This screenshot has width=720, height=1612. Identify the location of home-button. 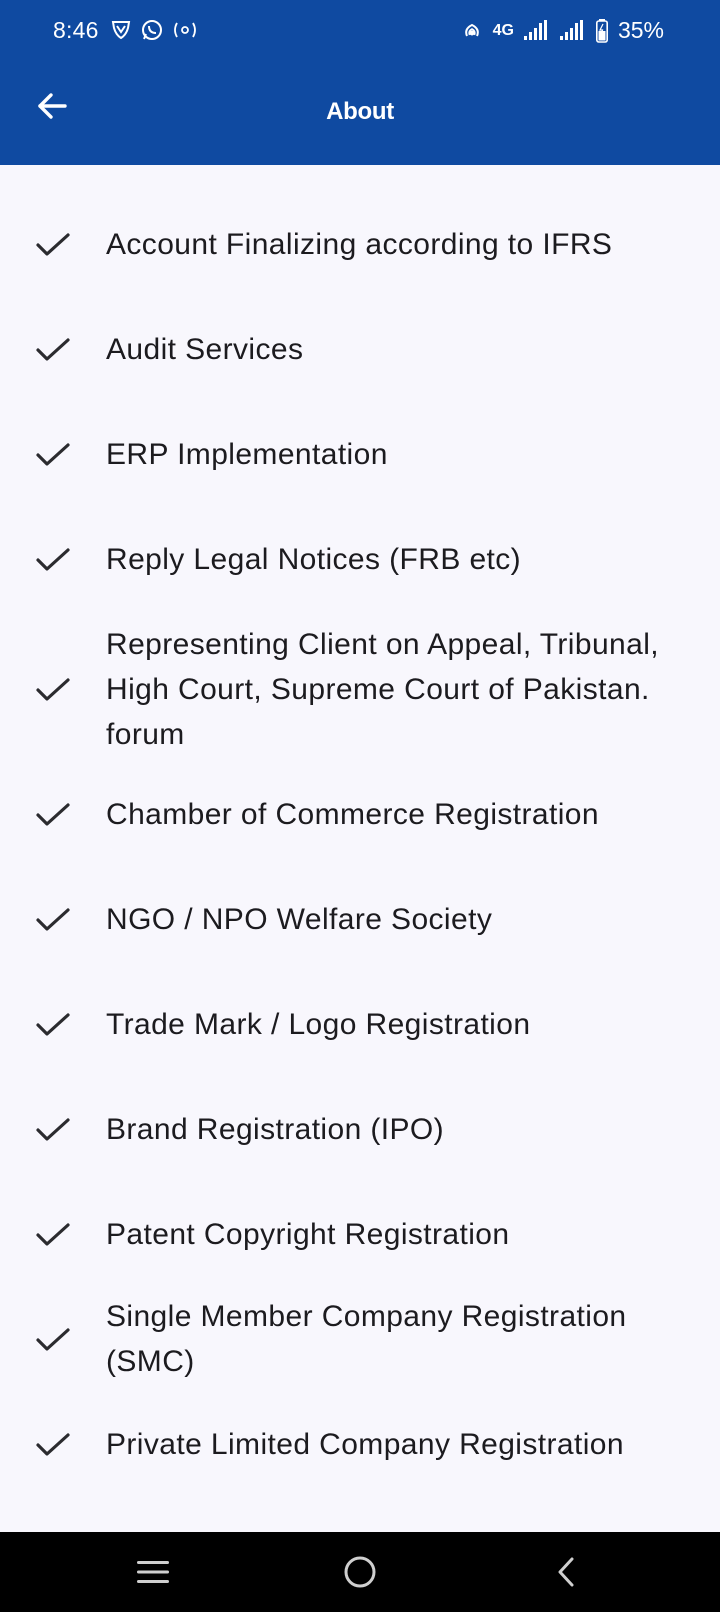
(360, 1572).